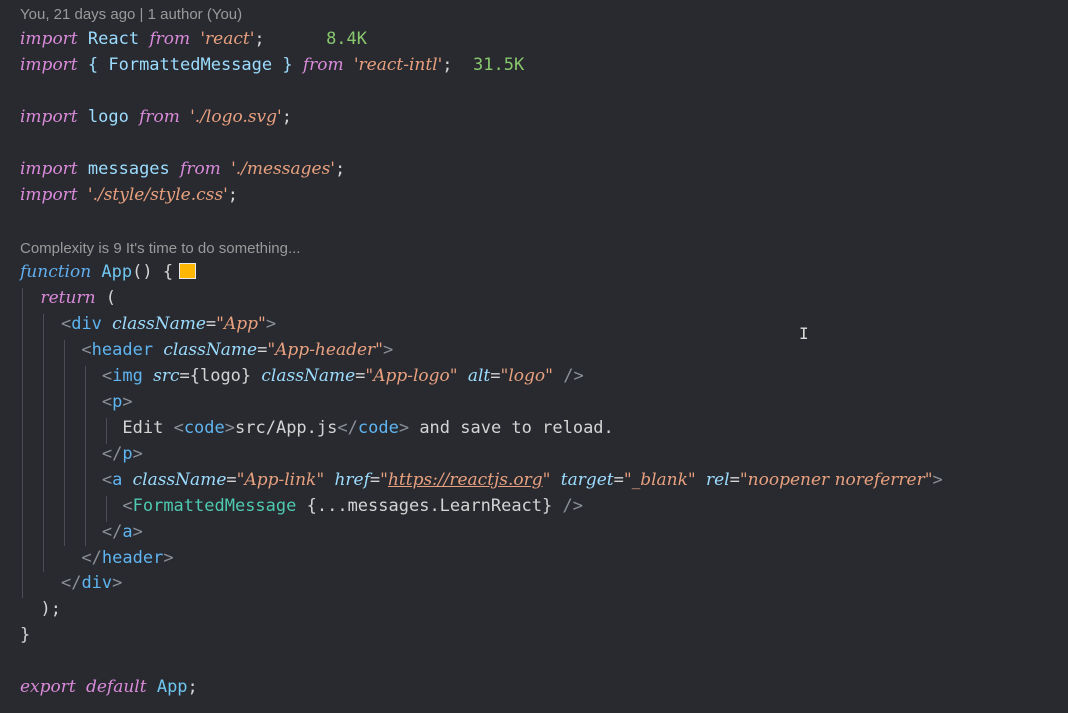 Image resolution: width=1068 pixels, height=713 pixels. Describe the element at coordinates (516, 428) in the screenshot. I see `jsx-text: and save to reload.` at that location.